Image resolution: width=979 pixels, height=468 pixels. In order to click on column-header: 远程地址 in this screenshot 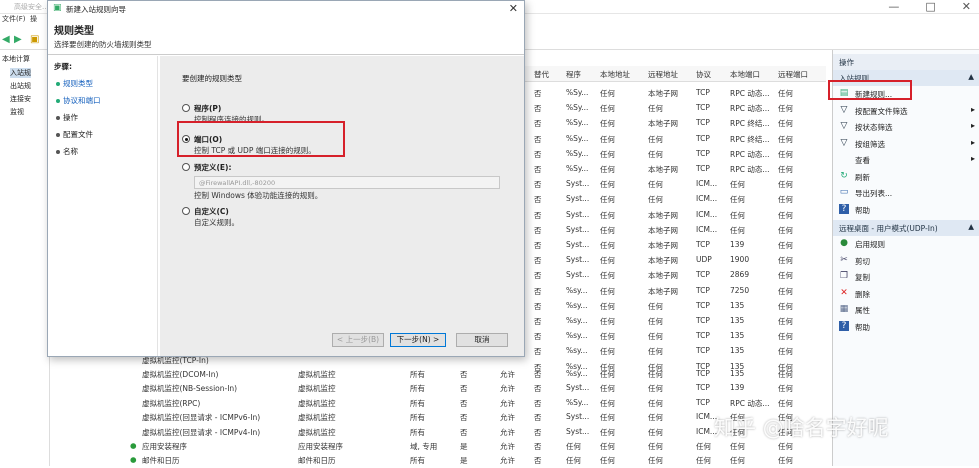, I will do `click(663, 74)`.